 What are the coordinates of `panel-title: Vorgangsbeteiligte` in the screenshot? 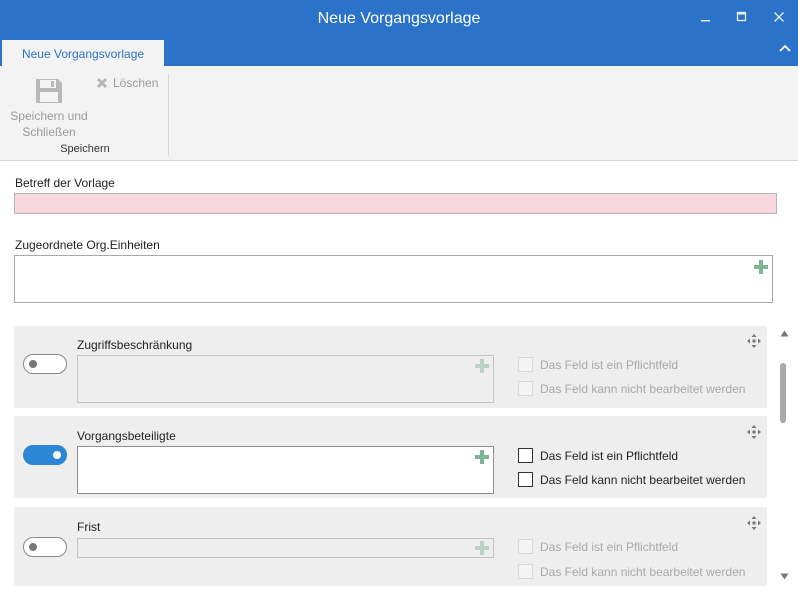 It's located at (126, 436).